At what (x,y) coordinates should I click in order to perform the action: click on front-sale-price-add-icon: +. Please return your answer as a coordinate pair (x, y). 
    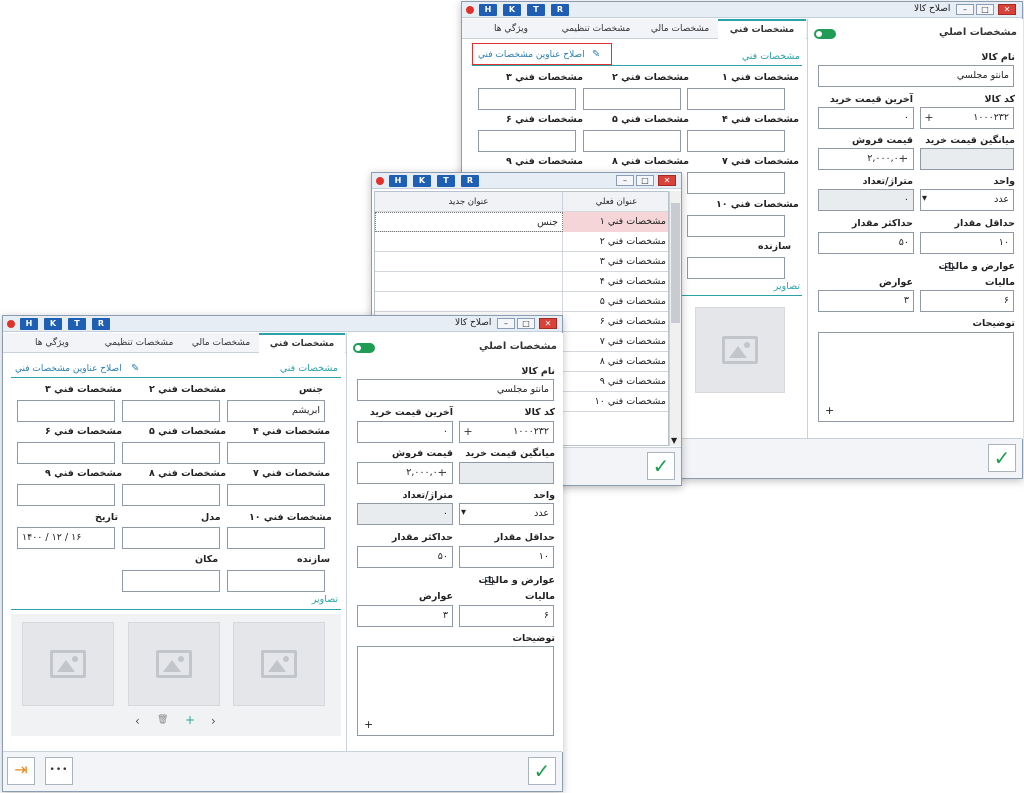
    Looking at the image, I should click on (442, 473).